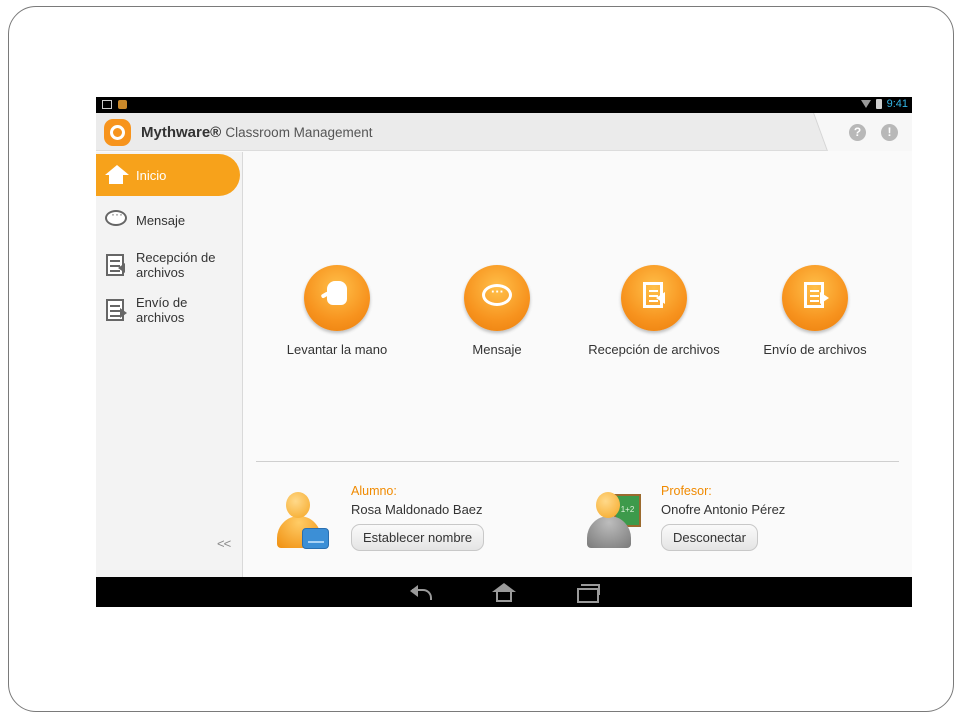  Describe the element at coordinates (497, 298) in the screenshot. I see `message-icon` at that location.